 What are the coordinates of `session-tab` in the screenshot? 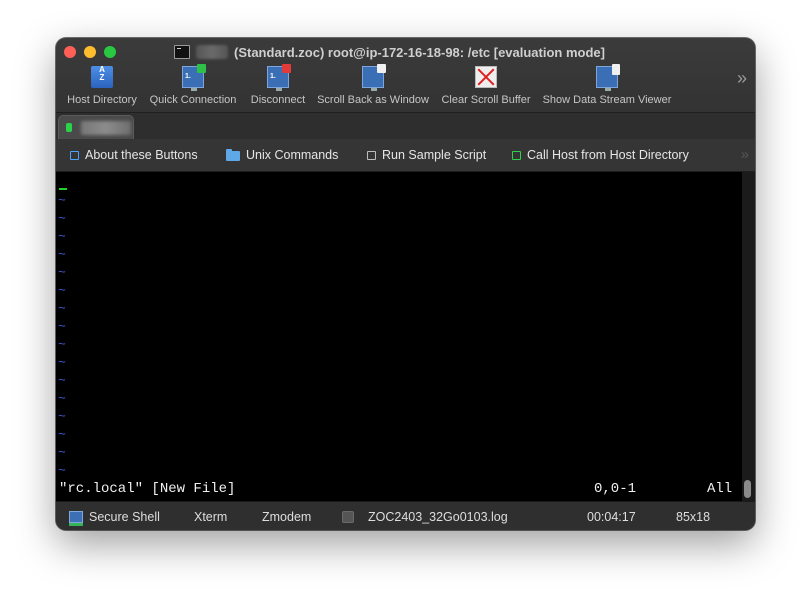 It's located at (96, 127).